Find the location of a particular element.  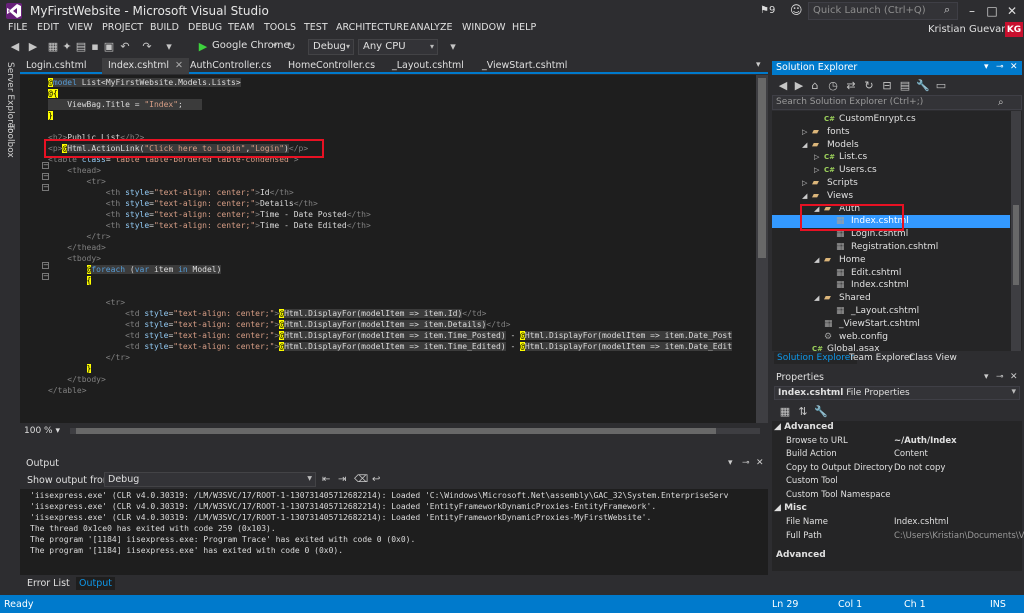

tree-item: ⚙ web.config is located at coordinates (891, 337).